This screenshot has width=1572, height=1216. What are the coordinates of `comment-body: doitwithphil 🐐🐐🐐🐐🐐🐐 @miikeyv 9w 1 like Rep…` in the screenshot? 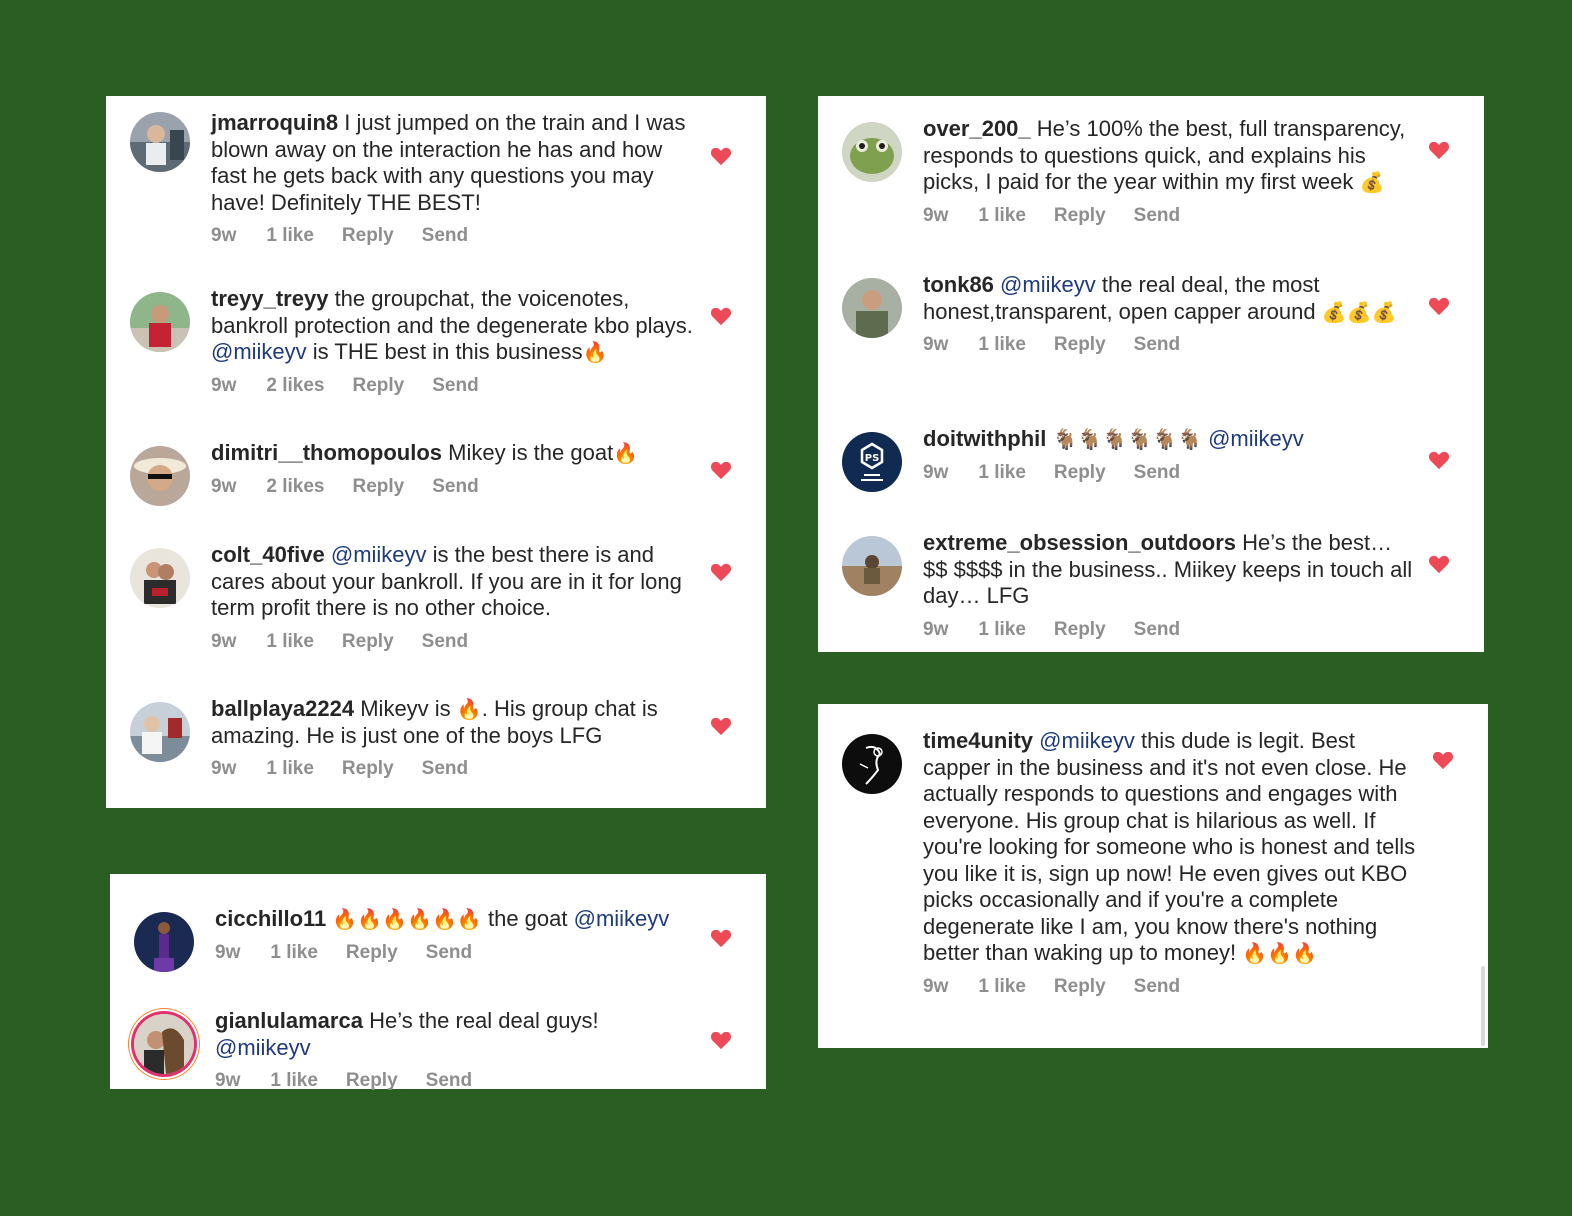 It's located at (1168, 456).